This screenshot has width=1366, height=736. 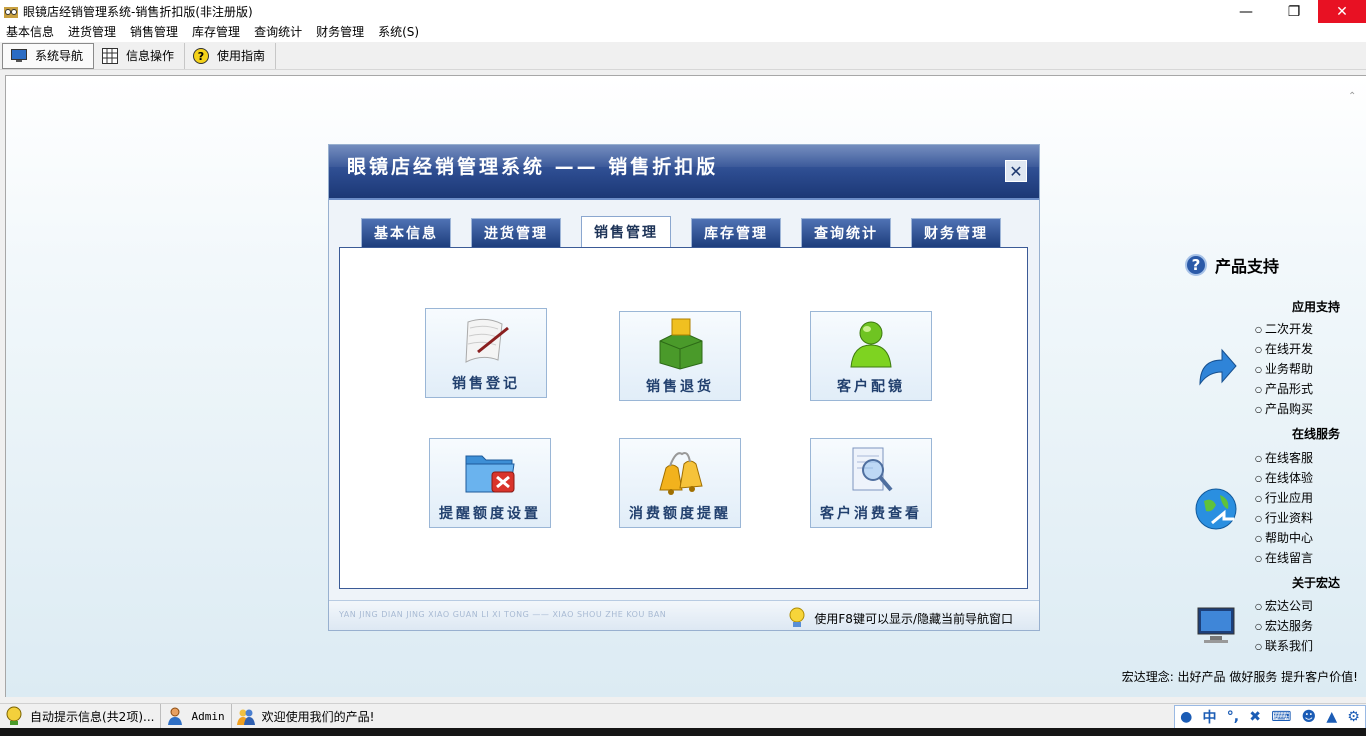 What do you see at coordinates (871, 471) in the screenshot?
I see `magnifier-doc-icon` at bounding box center [871, 471].